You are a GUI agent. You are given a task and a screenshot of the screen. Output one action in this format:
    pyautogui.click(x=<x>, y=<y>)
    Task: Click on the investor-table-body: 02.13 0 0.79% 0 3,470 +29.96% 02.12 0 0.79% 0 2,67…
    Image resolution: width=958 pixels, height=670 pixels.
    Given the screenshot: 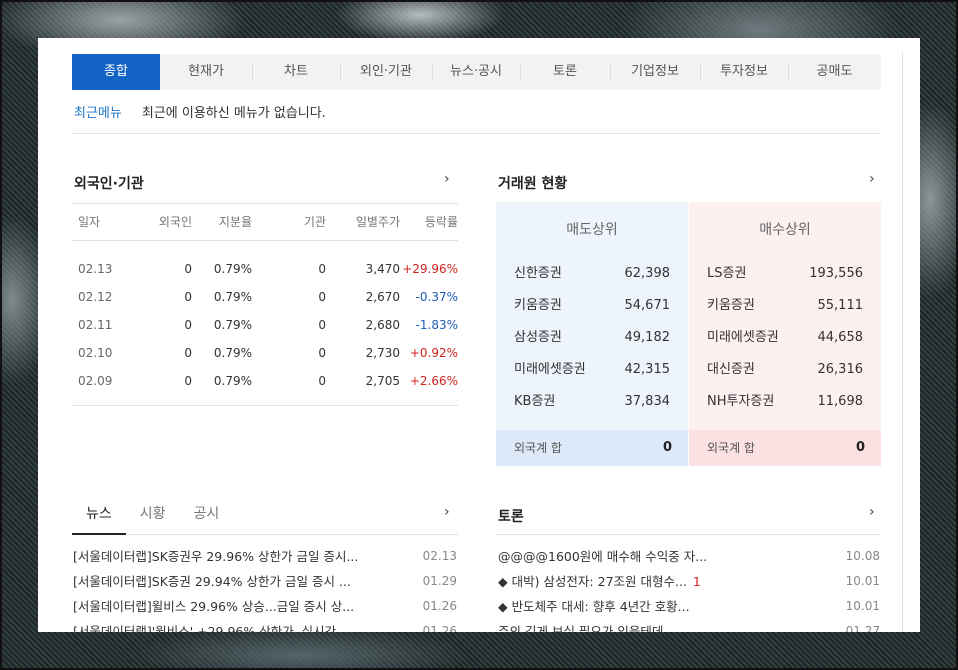 What is the action you would take?
    pyautogui.click(x=265, y=323)
    